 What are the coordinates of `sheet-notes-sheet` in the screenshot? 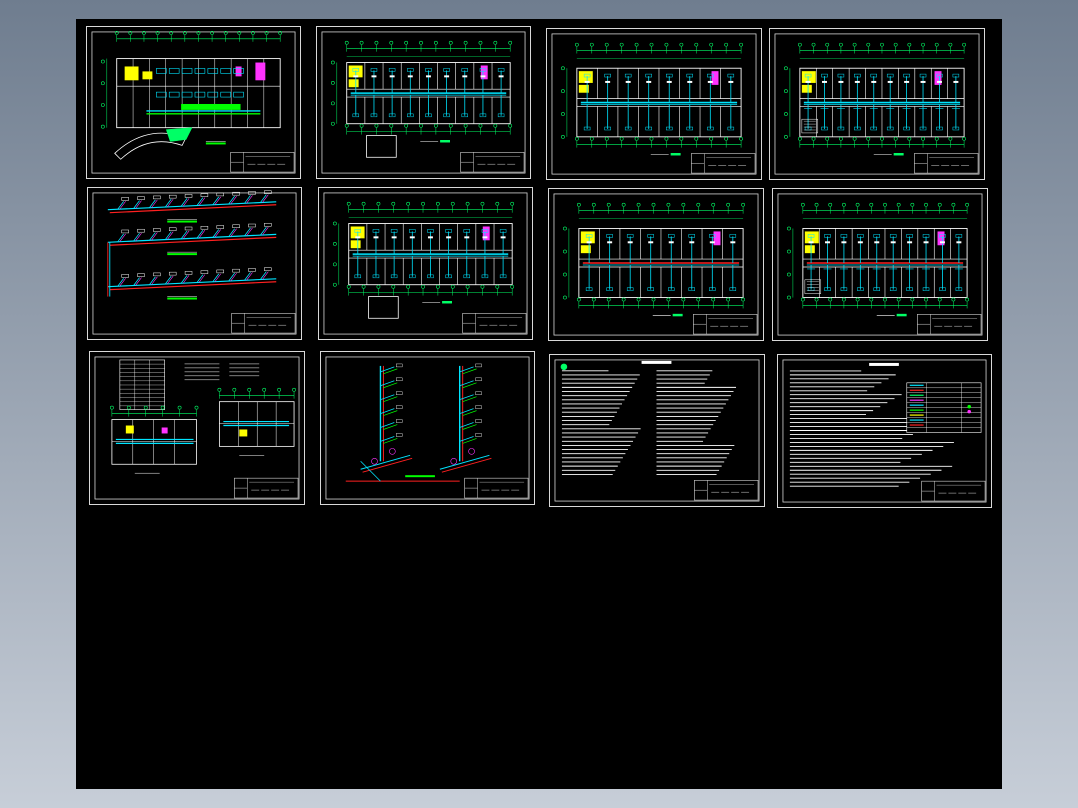 It's located at (657, 430).